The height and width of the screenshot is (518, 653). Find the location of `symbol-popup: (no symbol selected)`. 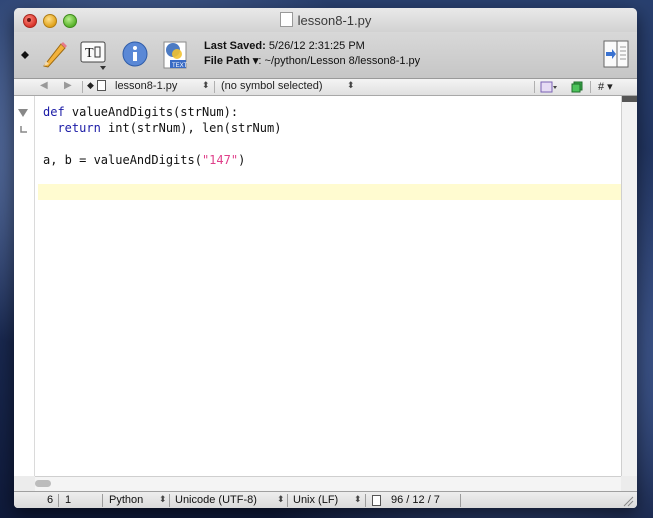

symbol-popup: (no symbol selected) is located at coordinates (272, 86).